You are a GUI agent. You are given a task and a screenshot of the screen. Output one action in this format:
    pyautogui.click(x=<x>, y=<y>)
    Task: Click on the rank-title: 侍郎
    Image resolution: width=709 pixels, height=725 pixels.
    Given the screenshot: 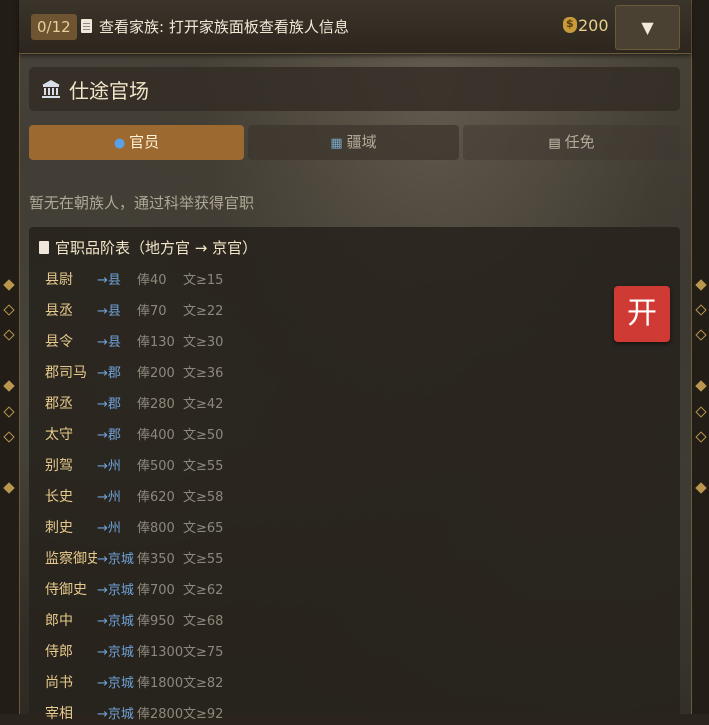 What is the action you would take?
    pyautogui.click(x=59, y=652)
    